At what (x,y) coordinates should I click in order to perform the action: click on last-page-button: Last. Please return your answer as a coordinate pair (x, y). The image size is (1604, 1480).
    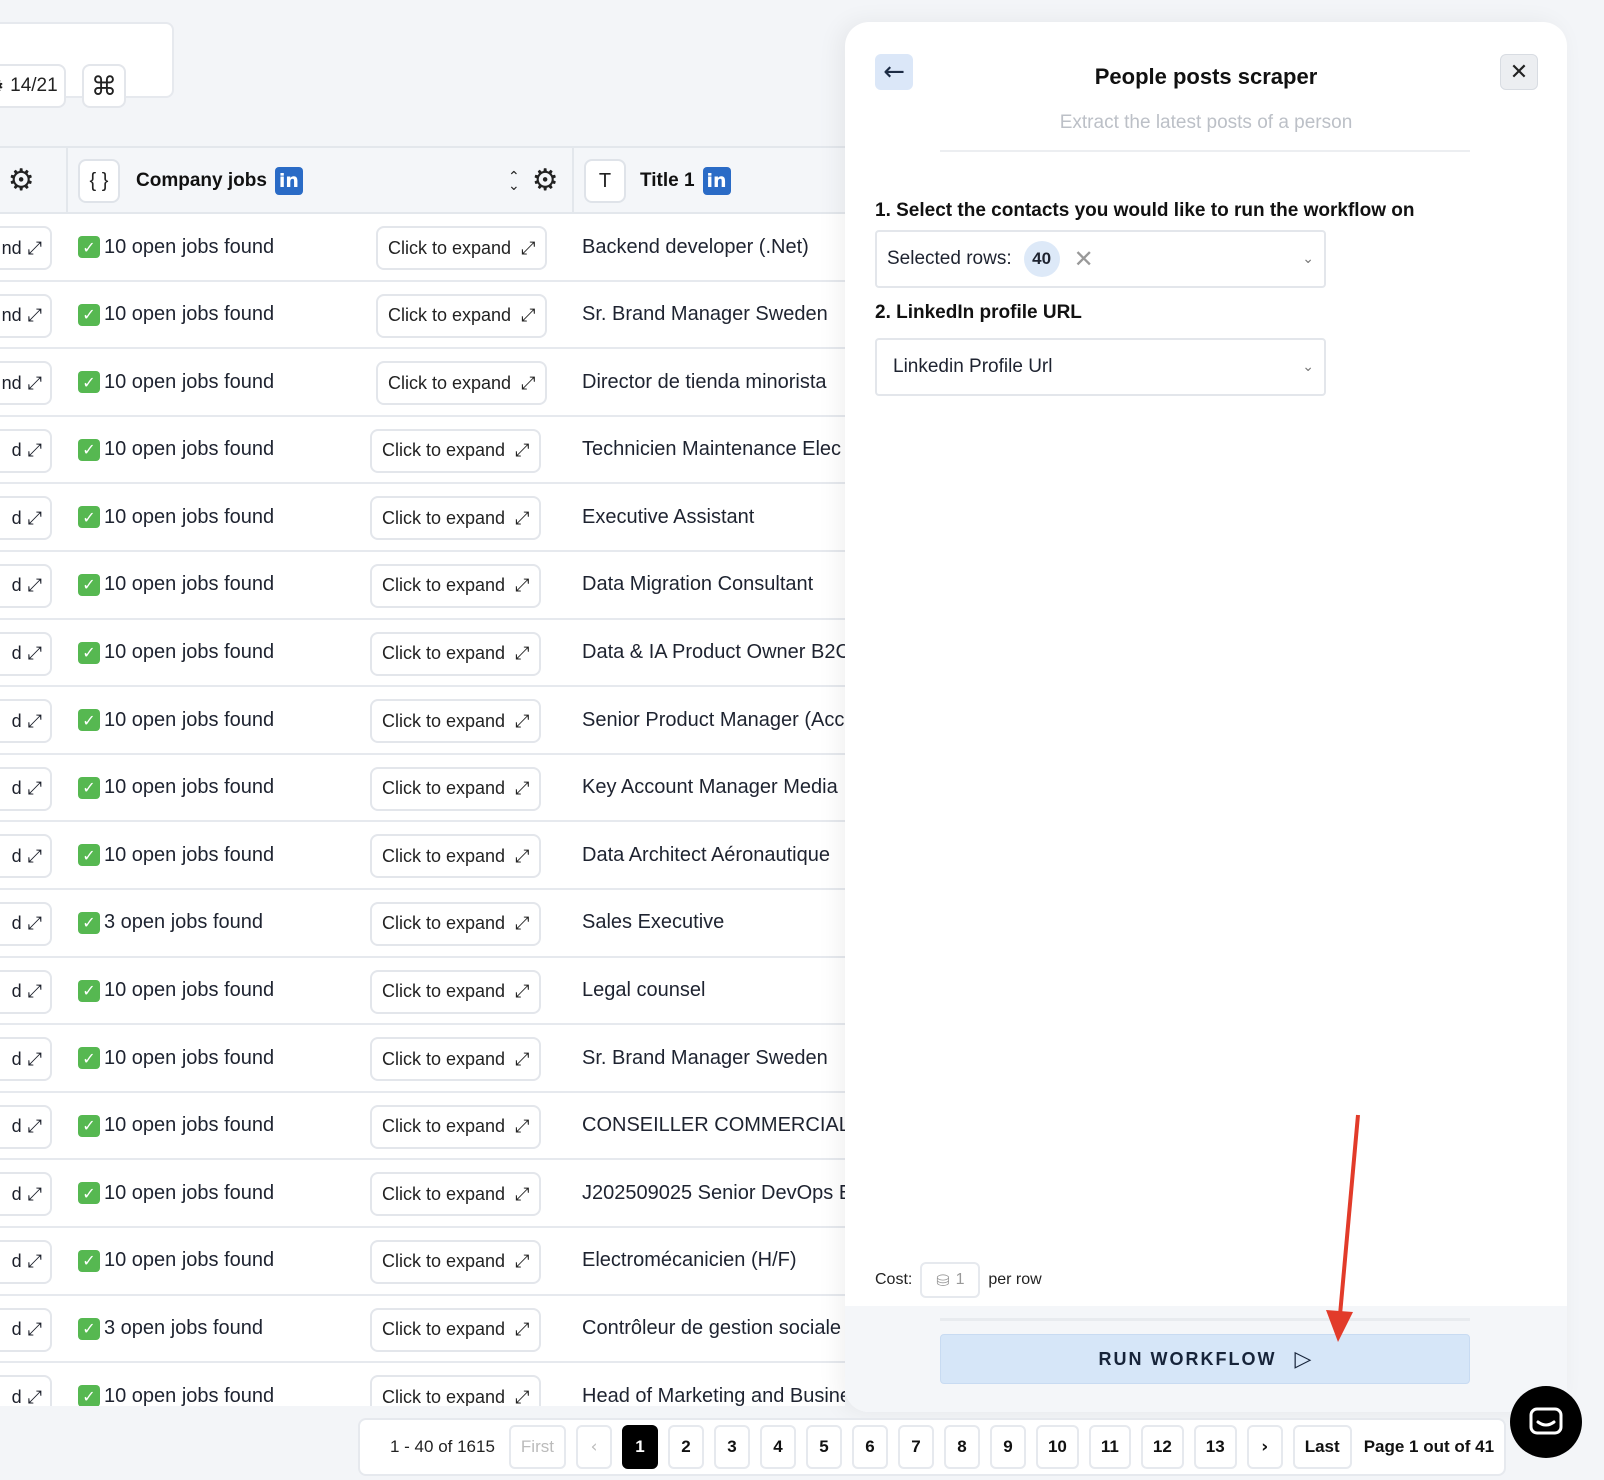
    Looking at the image, I should click on (1322, 1447).